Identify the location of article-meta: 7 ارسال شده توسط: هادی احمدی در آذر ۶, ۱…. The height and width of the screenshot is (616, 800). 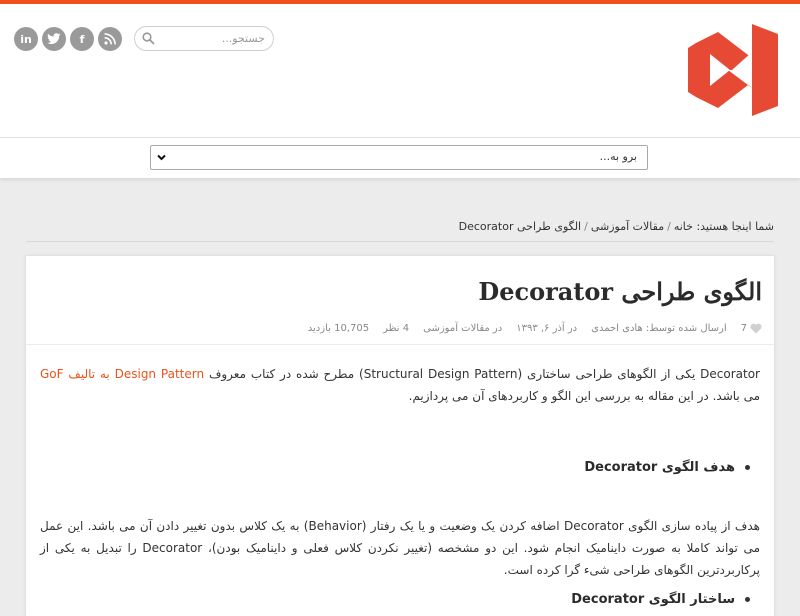
(535, 328).